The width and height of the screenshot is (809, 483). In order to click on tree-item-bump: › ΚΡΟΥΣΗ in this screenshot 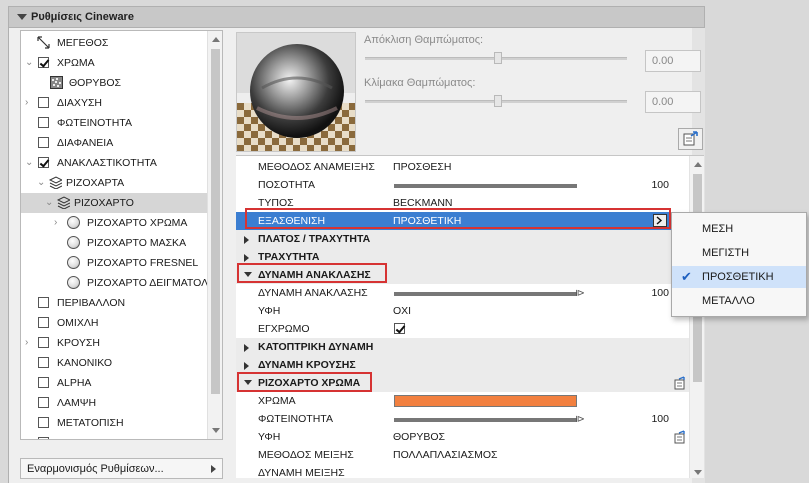, I will do `click(115, 343)`.